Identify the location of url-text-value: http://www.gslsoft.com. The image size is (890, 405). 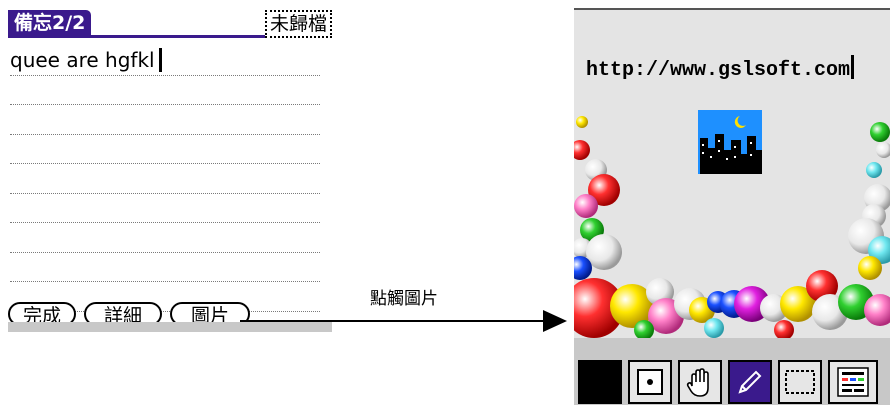
(718, 70).